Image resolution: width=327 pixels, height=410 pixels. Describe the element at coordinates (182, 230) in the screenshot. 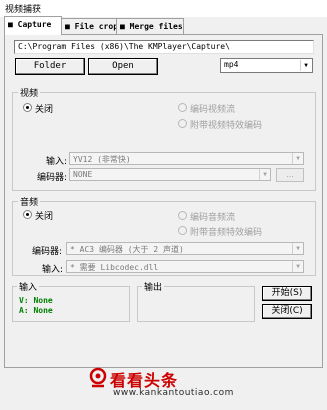

I see `audio-effects-radio` at that location.